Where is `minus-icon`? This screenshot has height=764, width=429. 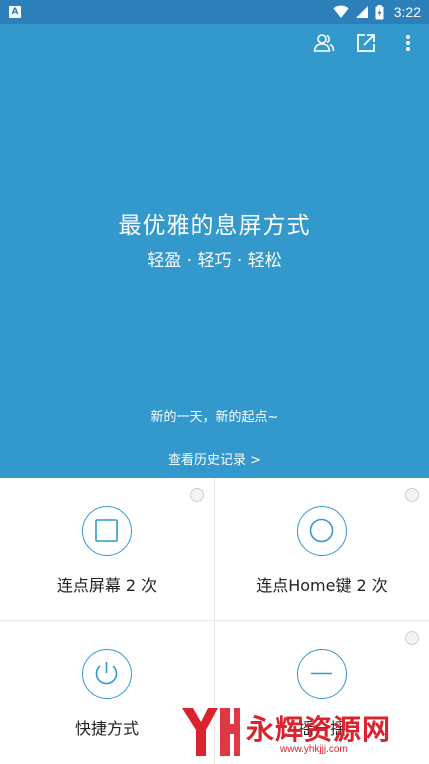
minus-icon is located at coordinates (322, 674).